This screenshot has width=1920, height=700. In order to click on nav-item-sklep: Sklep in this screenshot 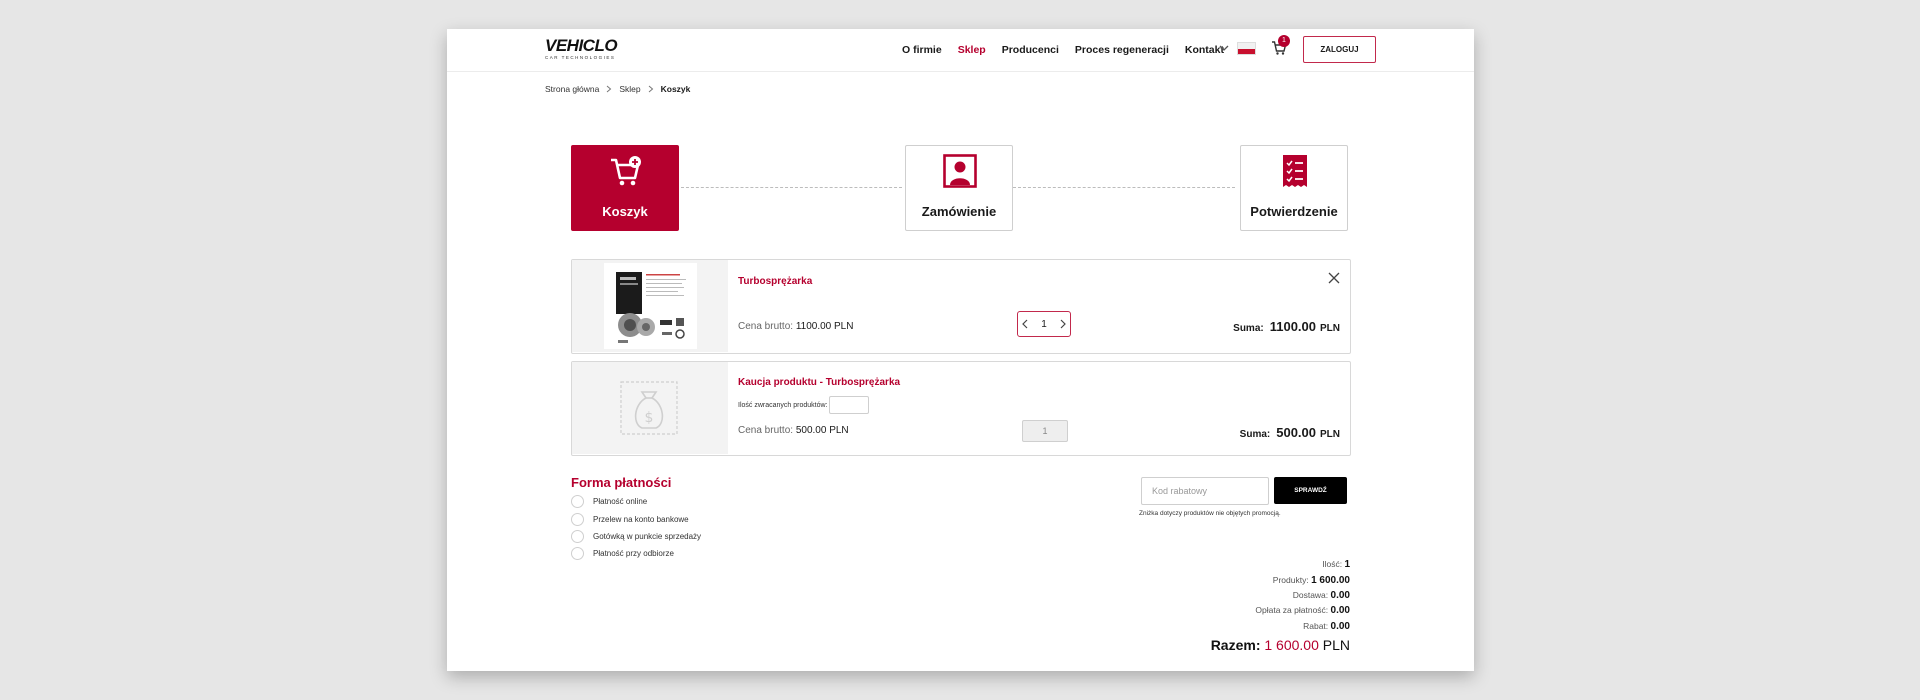, I will do `click(972, 50)`.